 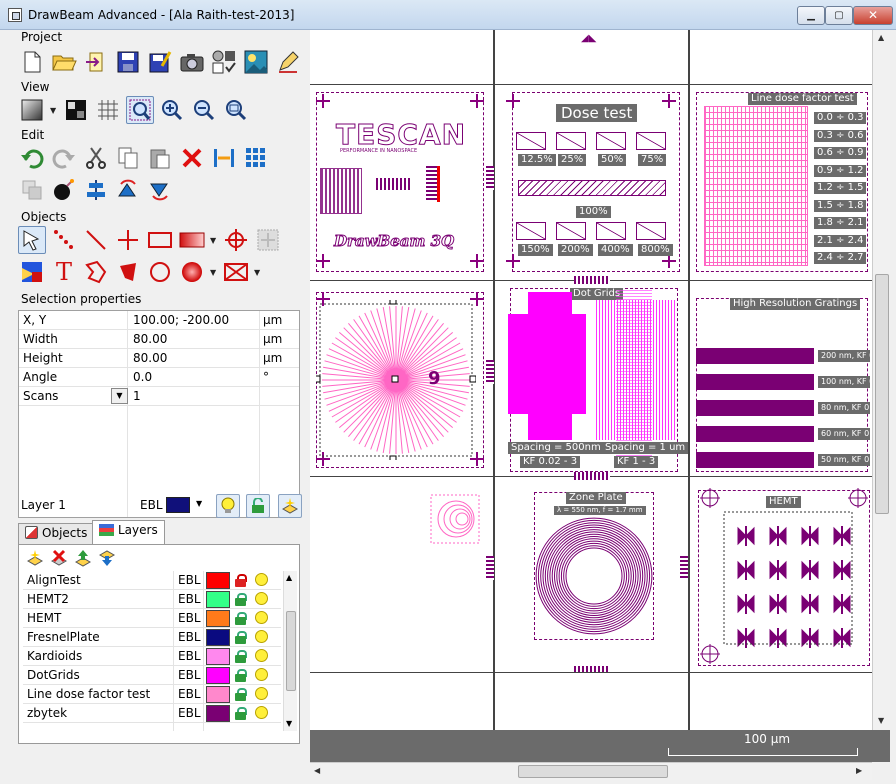 What do you see at coordinates (152, 675) in the screenshot?
I see `layer-row: DotGrids EBL` at bounding box center [152, 675].